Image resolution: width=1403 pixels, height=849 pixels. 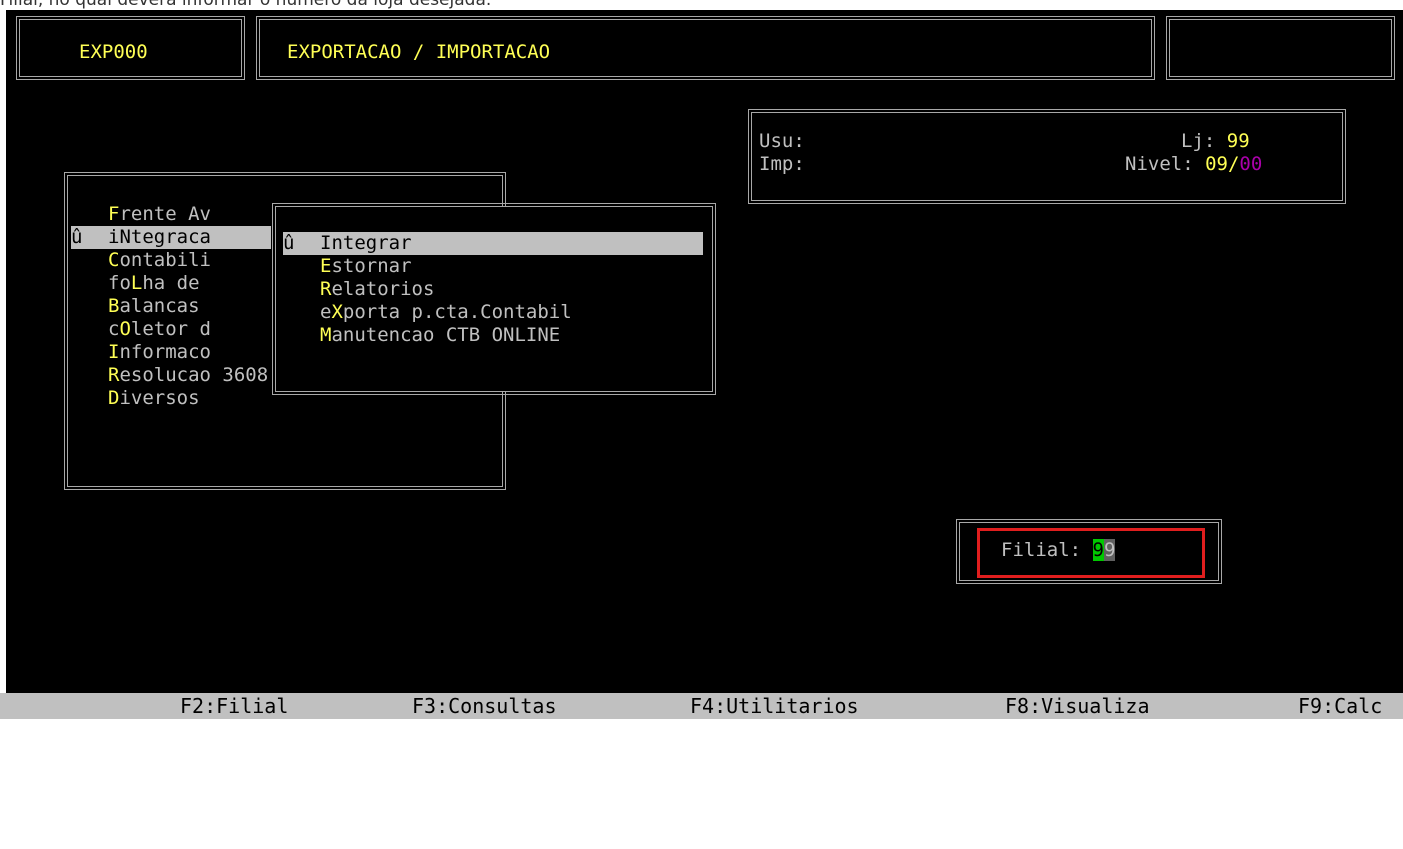 I want to click on filial-field: Filial: 99, so click(x=1058, y=550).